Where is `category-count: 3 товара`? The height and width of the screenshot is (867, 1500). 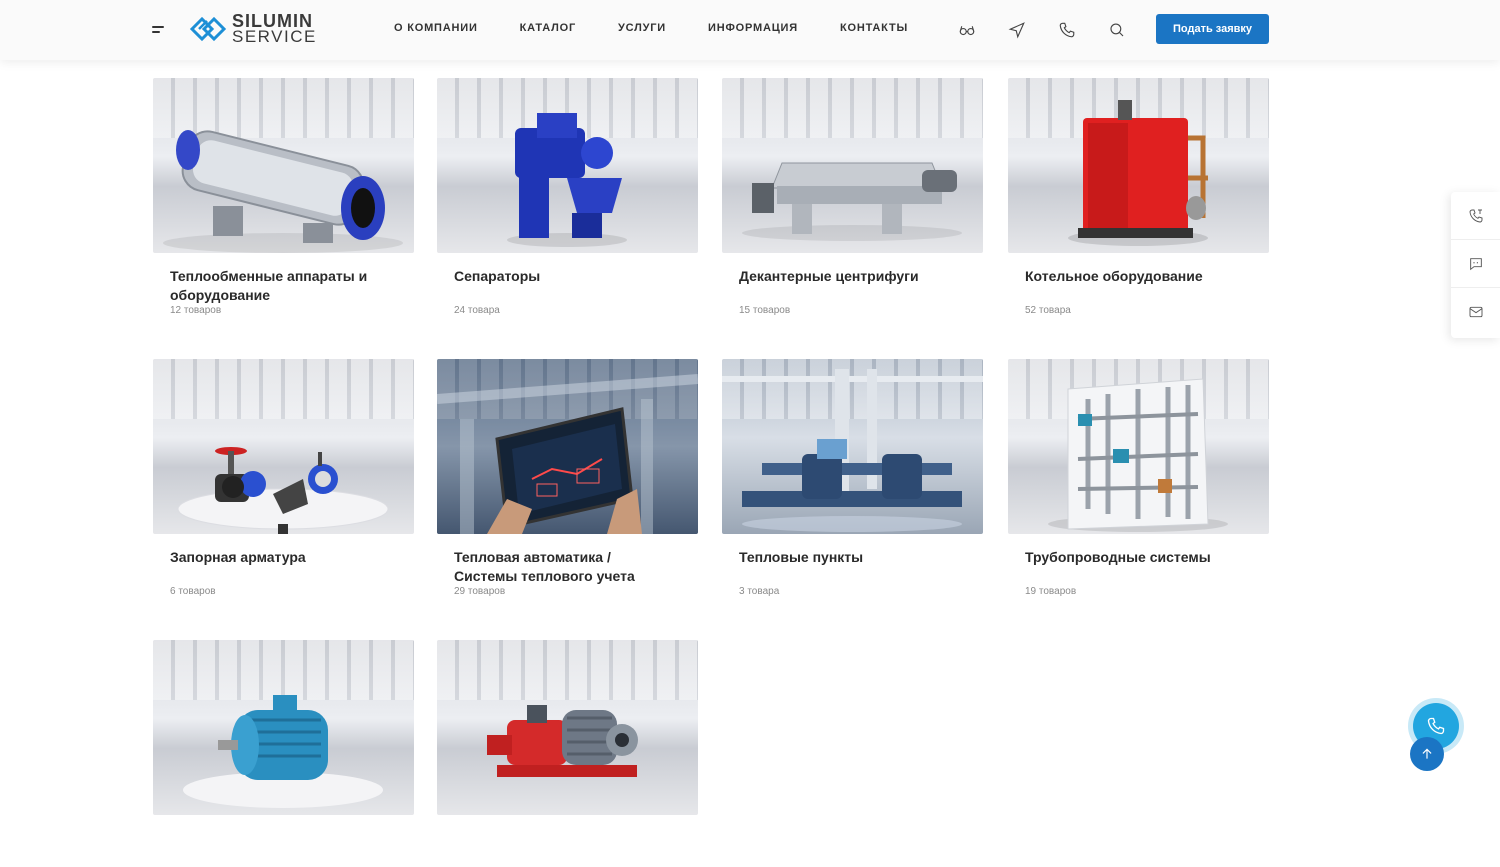
category-count: 3 товара is located at coordinates (759, 591).